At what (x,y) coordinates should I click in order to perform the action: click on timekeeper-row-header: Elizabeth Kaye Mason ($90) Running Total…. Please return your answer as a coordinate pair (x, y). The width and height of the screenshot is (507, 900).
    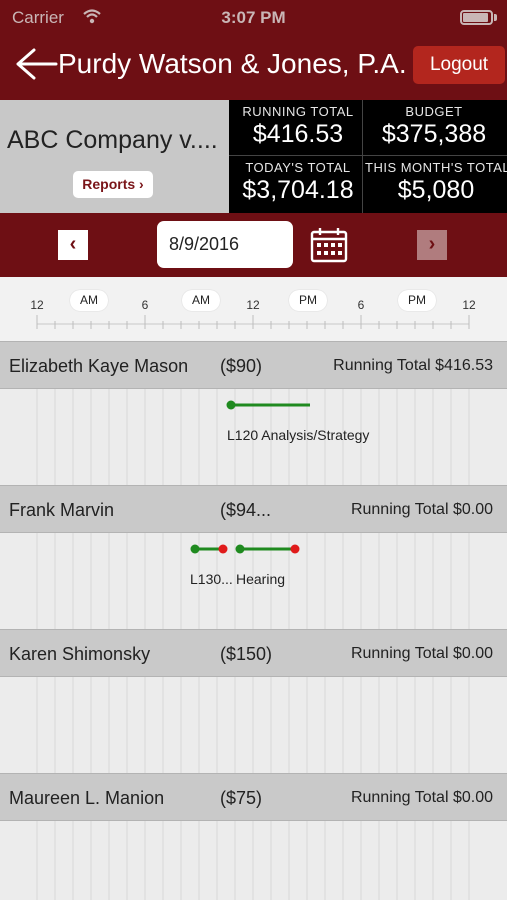
    Looking at the image, I should click on (253, 365).